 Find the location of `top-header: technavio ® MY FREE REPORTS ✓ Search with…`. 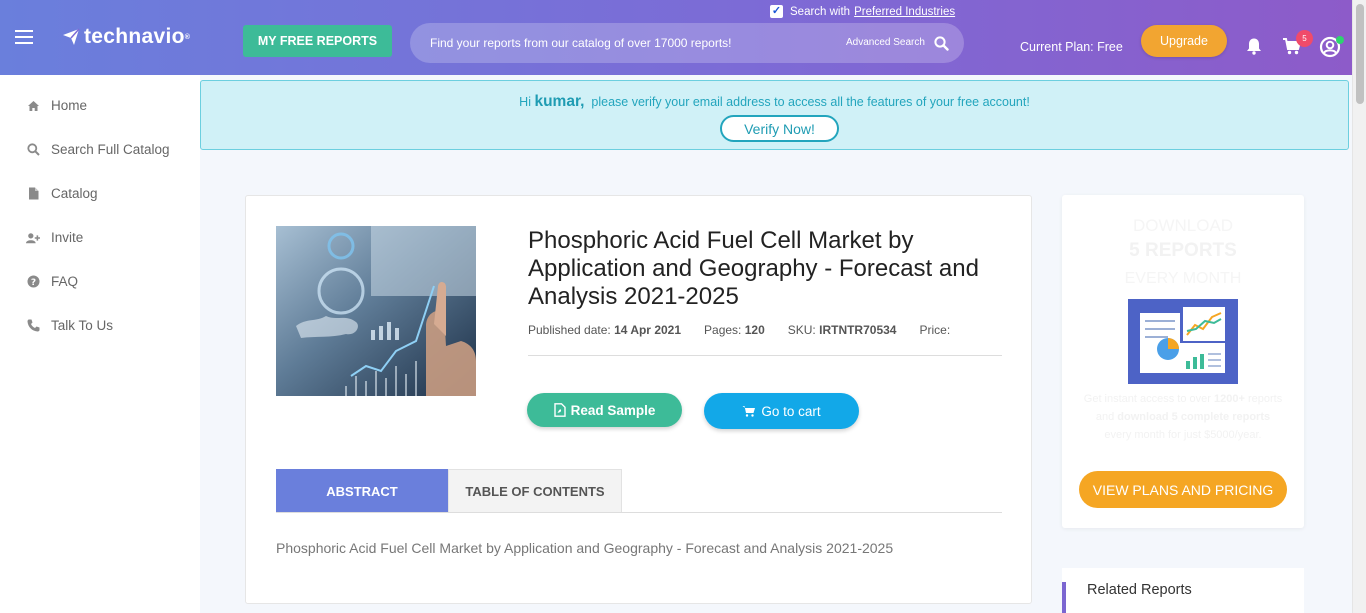

top-header: technavio ® MY FREE REPORTS ✓ Search with… is located at coordinates (676, 37).